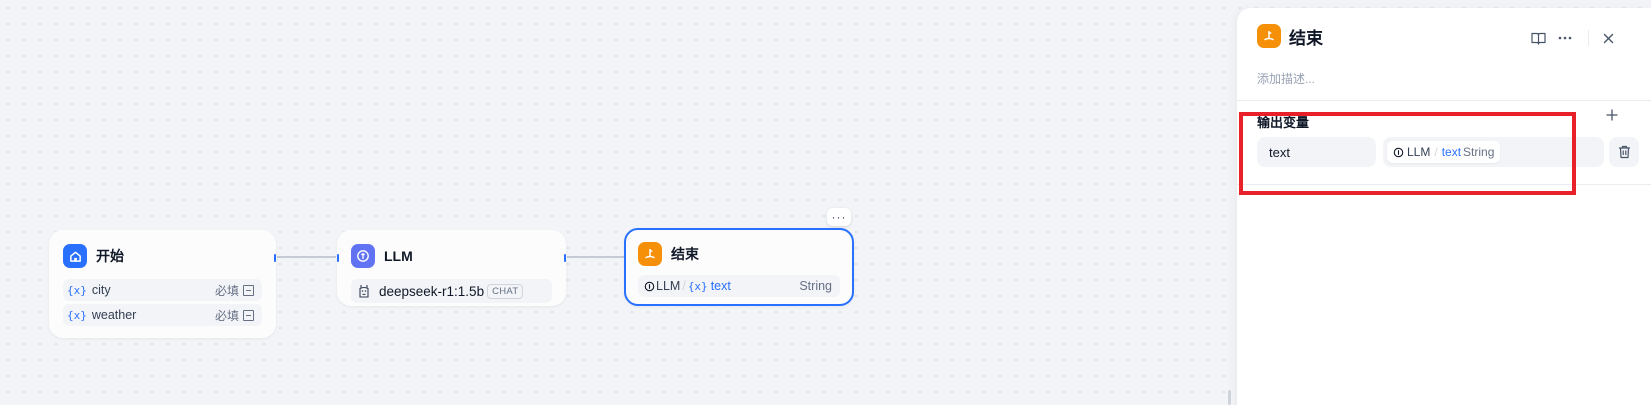 Image resolution: width=1651 pixels, height=405 pixels. I want to click on more-icon, so click(1565, 38).